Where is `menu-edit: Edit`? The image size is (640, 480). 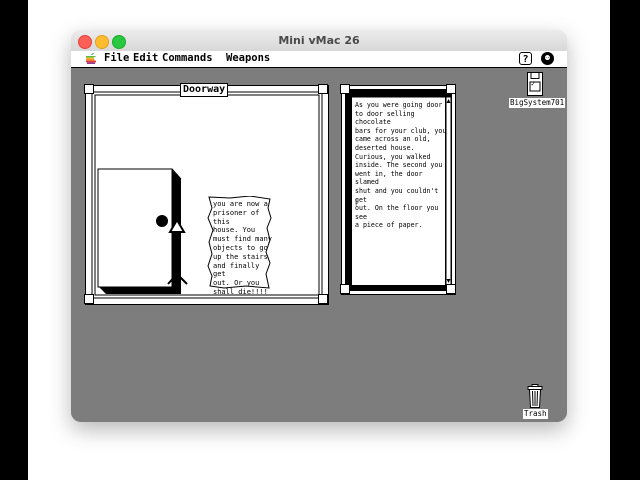
menu-edit: Edit is located at coordinates (145, 58).